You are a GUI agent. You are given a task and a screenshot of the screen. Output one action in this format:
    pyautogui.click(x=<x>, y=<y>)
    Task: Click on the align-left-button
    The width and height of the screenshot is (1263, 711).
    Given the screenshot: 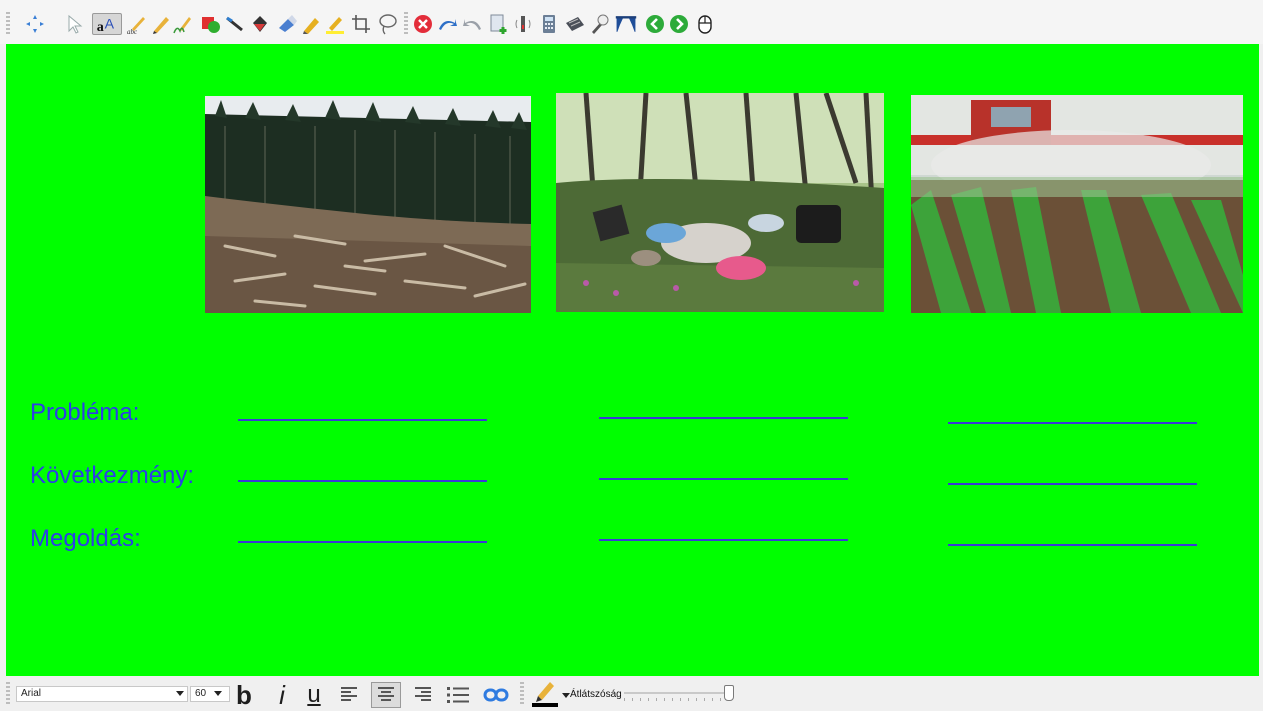 What is the action you would take?
    pyautogui.click(x=349, y=695)
    